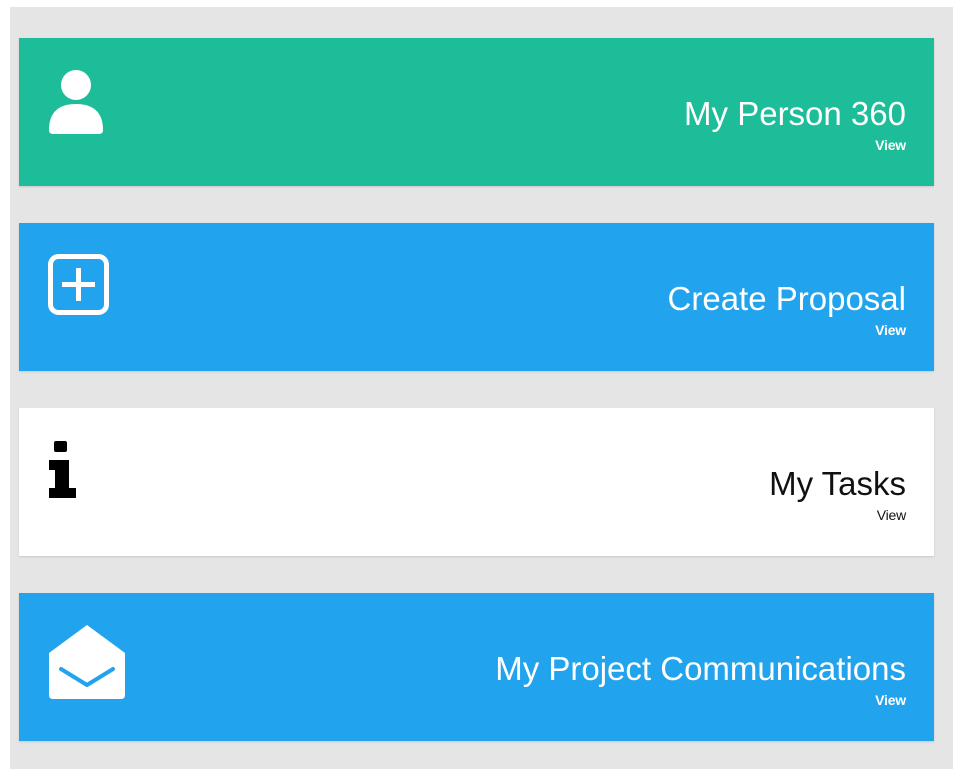 Image resolution: width=953 pixels, height=769 pixels. I want to click on user-icon, so click(76, 104).